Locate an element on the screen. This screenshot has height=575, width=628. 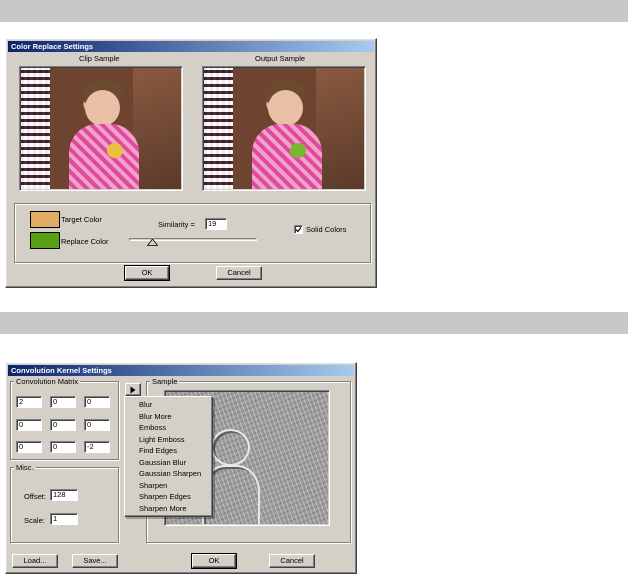
offset-label: Offset: is located at coordinates (35, 496).